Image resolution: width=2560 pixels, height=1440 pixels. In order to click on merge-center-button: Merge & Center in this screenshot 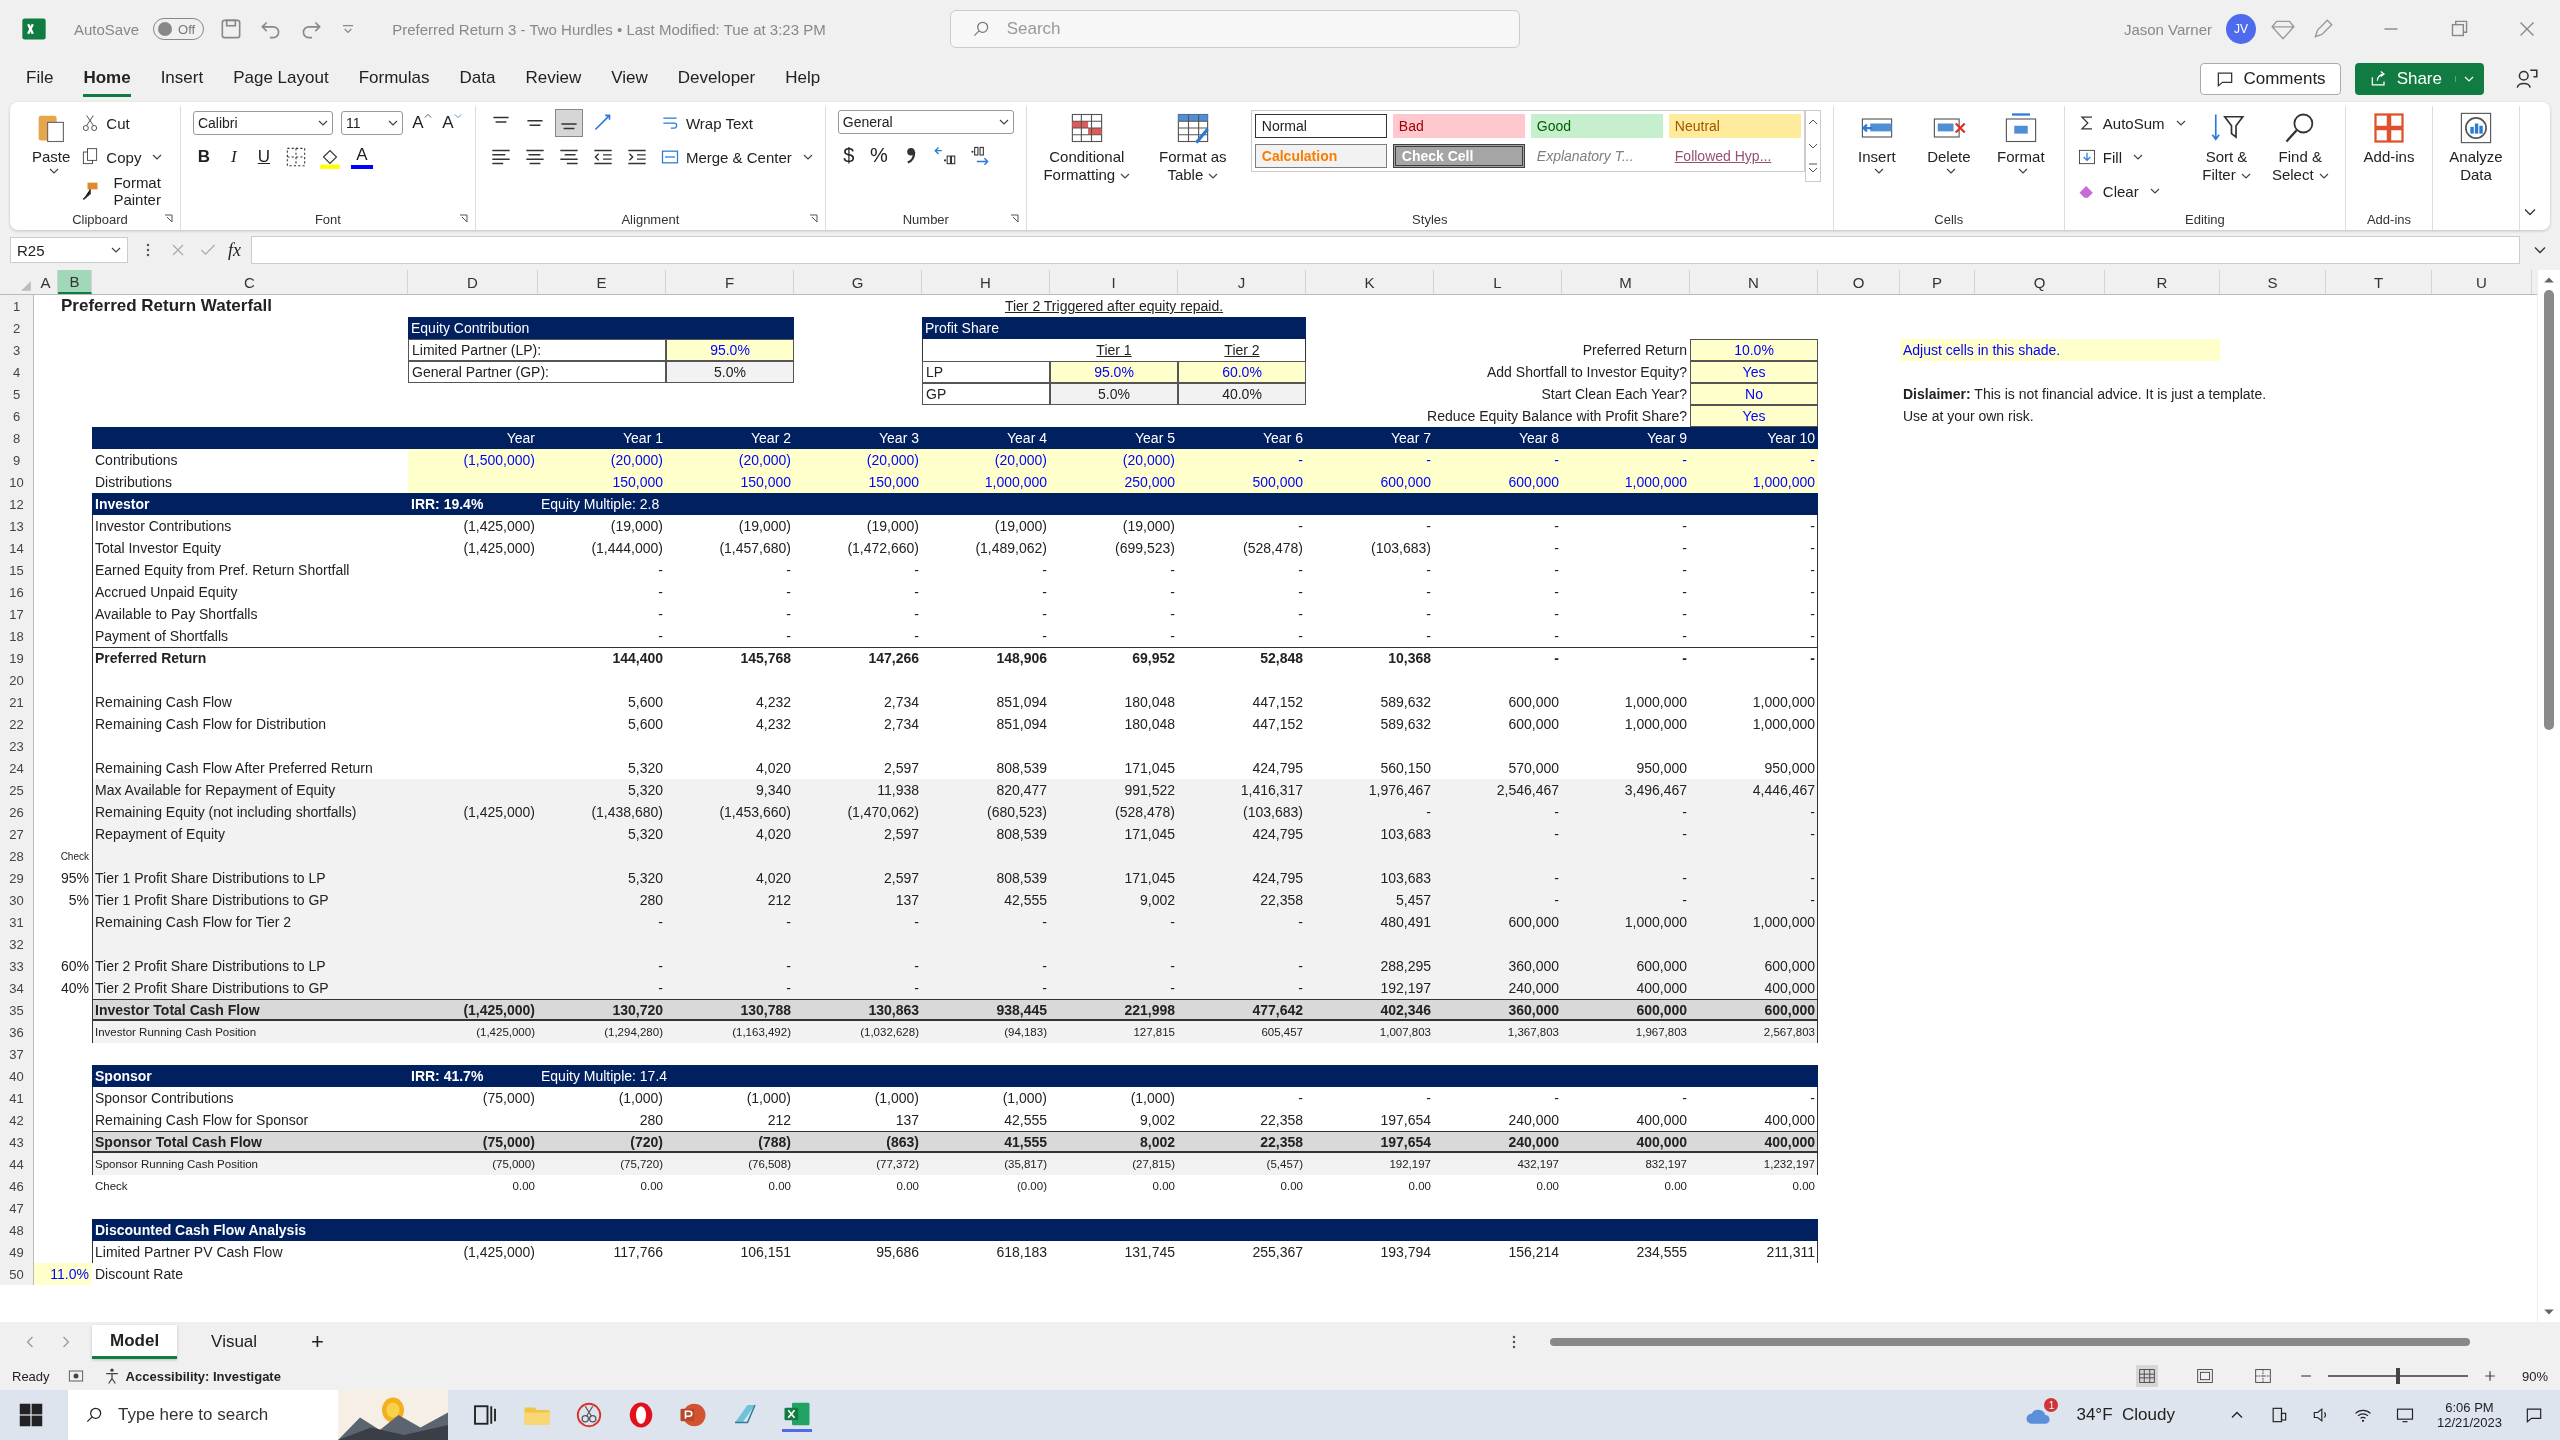, I will do `click(736, 157)`.